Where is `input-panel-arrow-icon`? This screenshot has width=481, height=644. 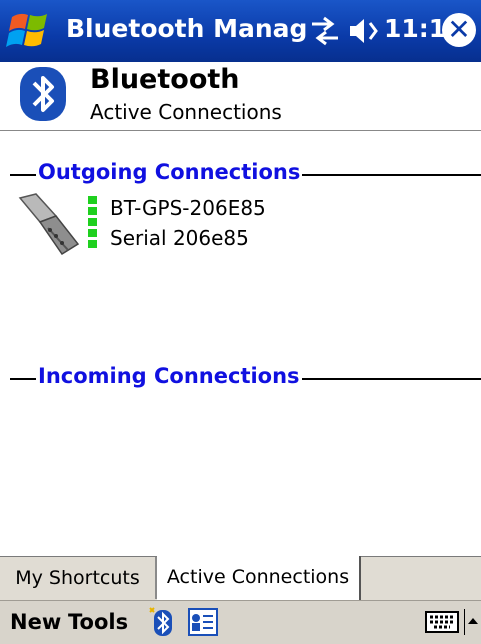
input-panel-arrow-icon is located at coordinates (472, 622).